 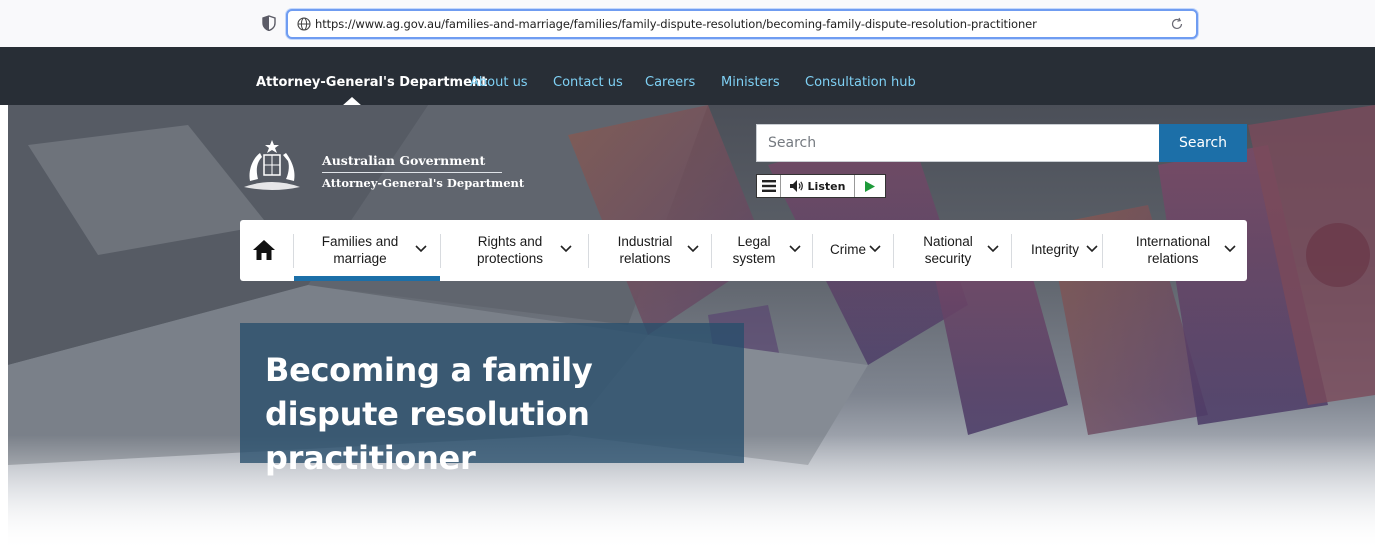 I want to click on play-button, so click(x=870, y=186).